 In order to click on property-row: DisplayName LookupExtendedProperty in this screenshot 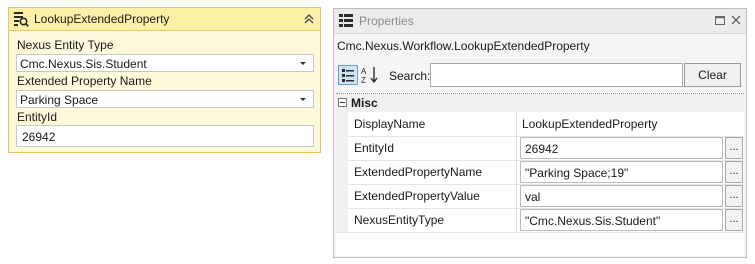, I will do `click(540, 124)`.